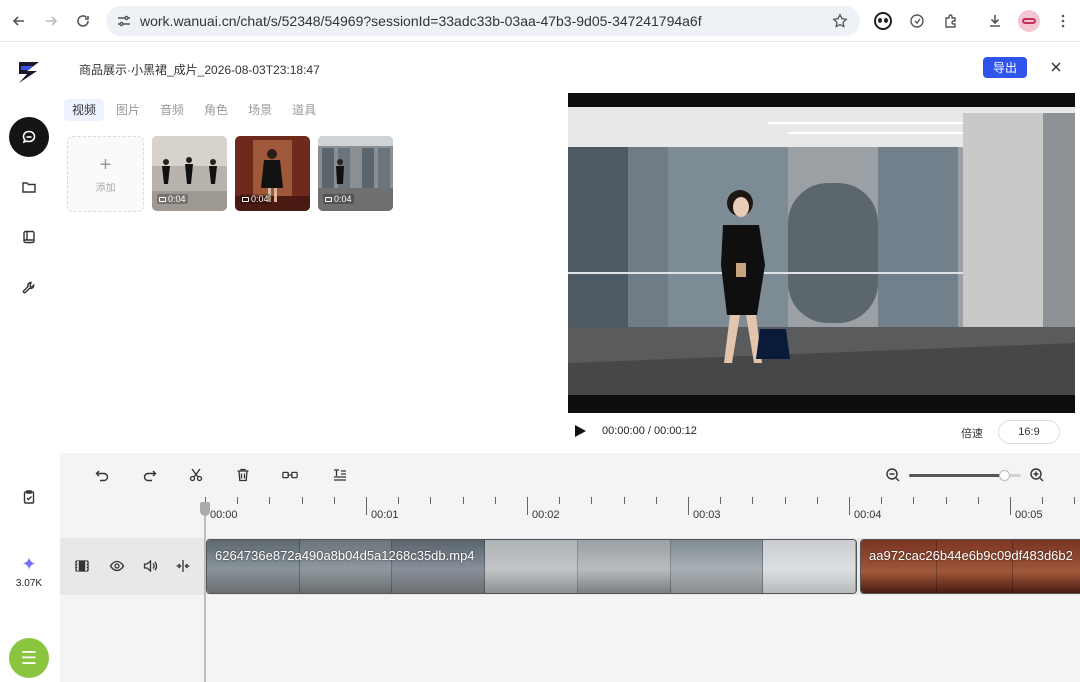 The width and height of the screenshot is (1080, 682). I want to click on speed-button: 倍速, so click(972, 433).